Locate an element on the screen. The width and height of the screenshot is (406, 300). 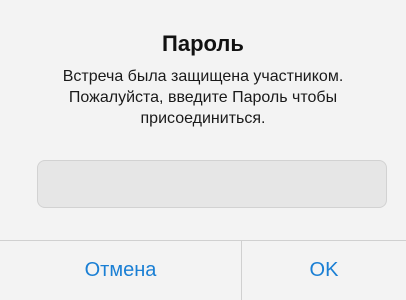
cancel-button: Отмена is located at coordinates (120, 270).